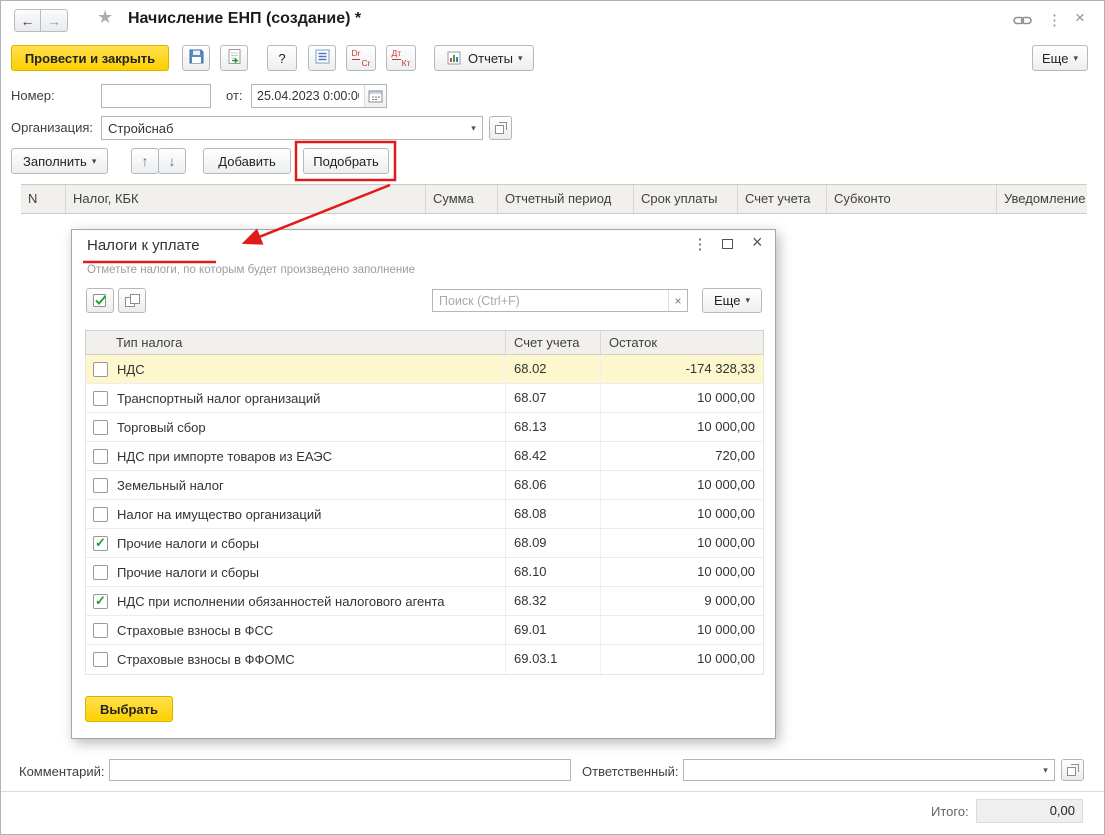 The height and width of the screenshot is (835, 1105). Describe the element at coordinates (60, 161) in the screenshot. I see `fill-button: Заполнить ▾` at that location.